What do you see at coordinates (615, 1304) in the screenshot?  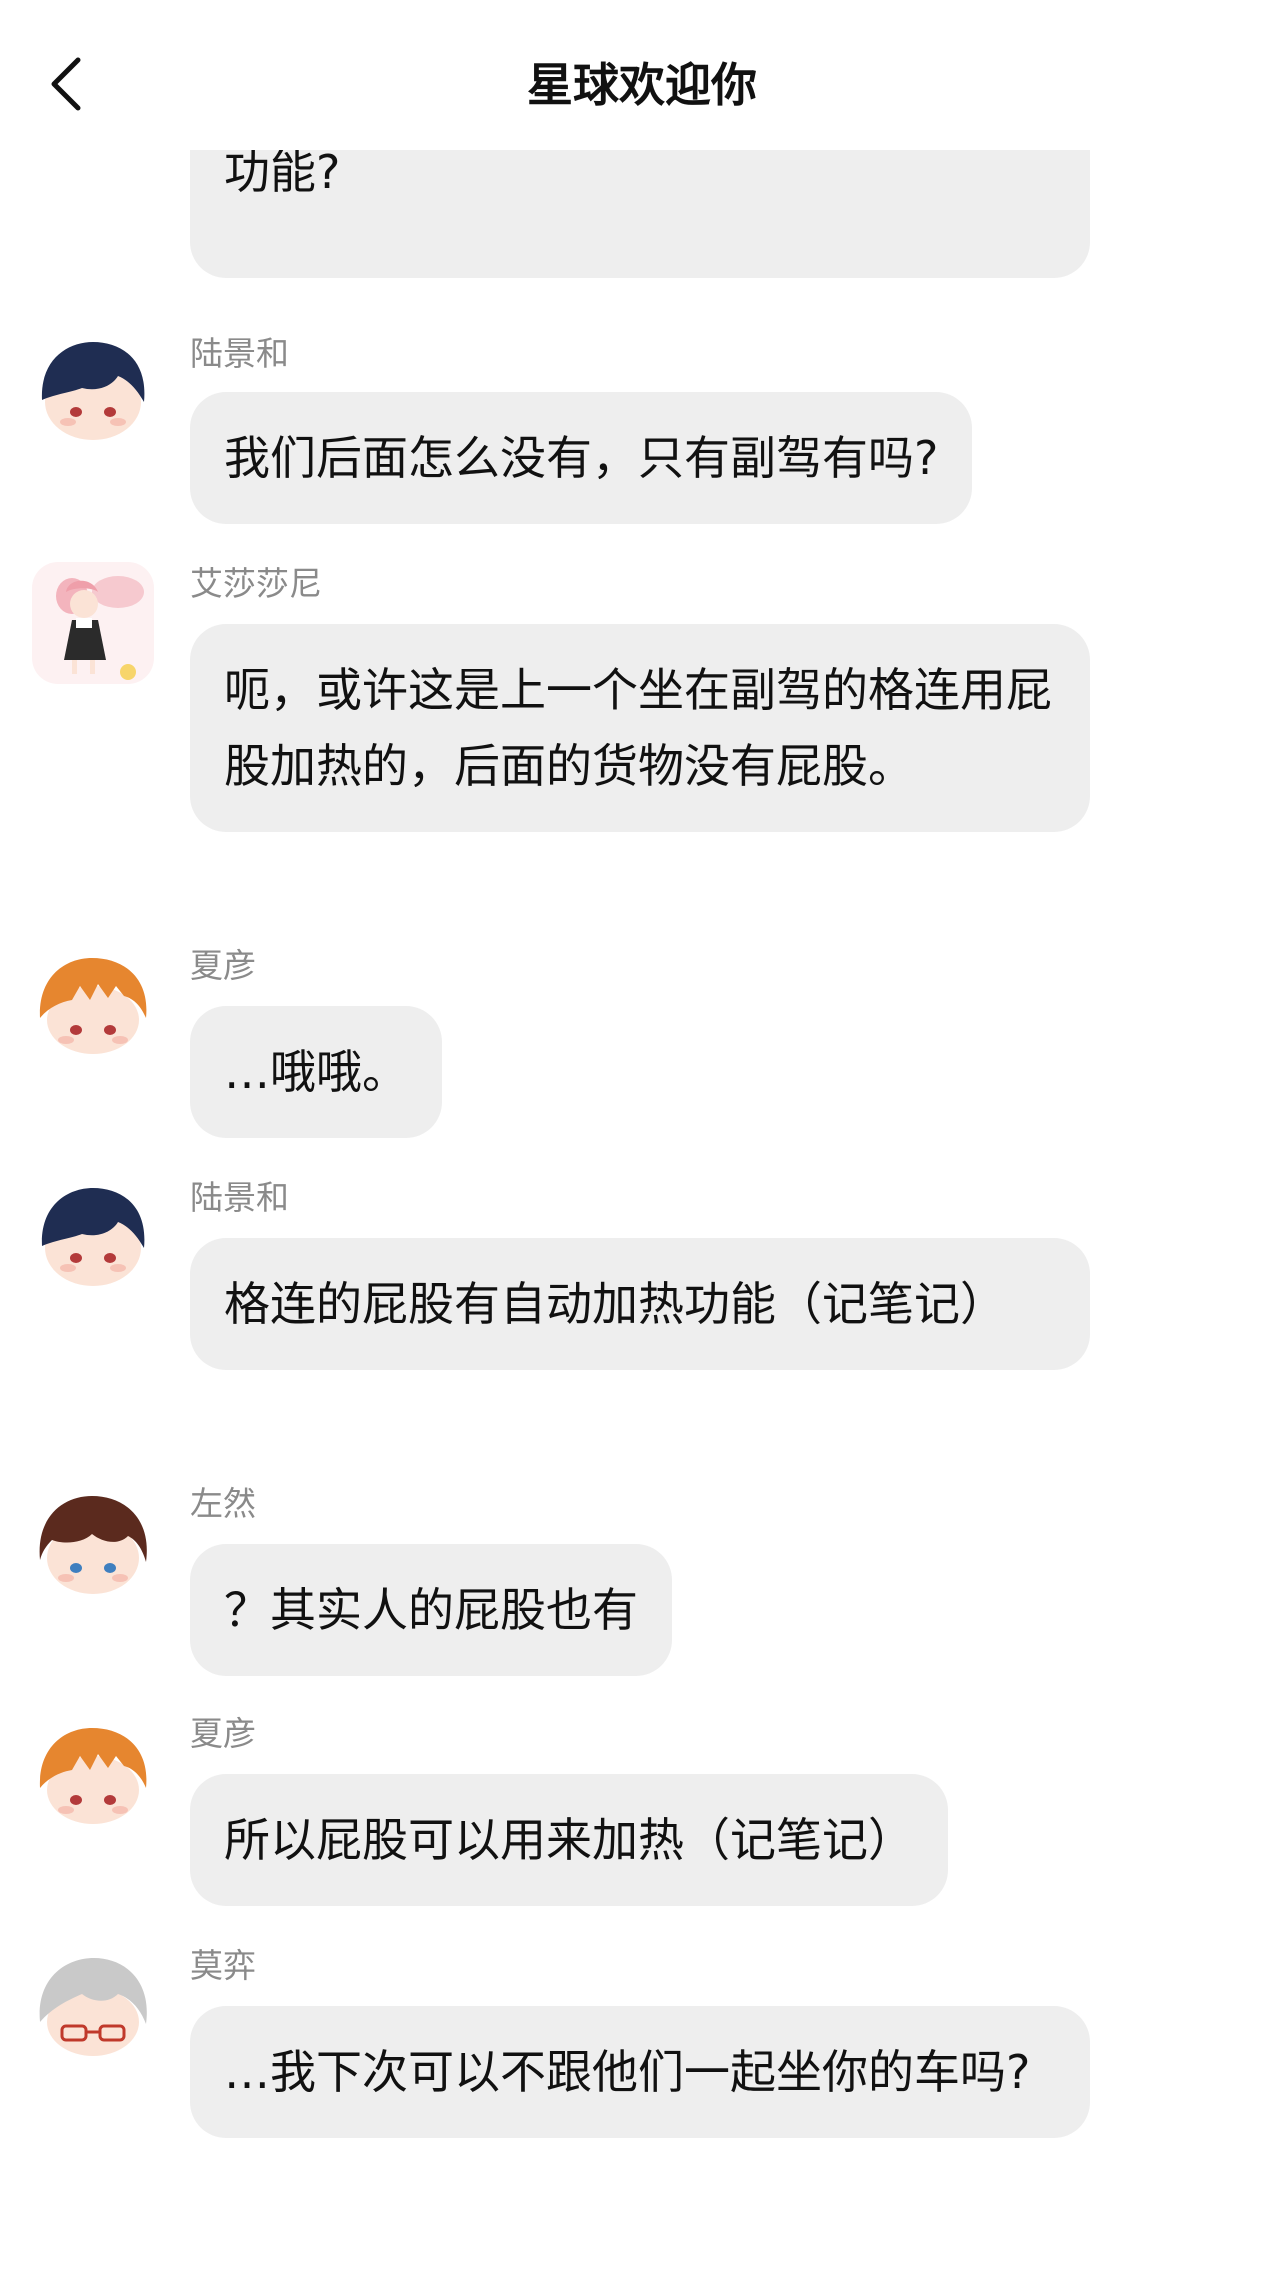 I see `message-text: 格连的屁股有自动加热功能（记笔记）` at bounding box center [615, 1304].